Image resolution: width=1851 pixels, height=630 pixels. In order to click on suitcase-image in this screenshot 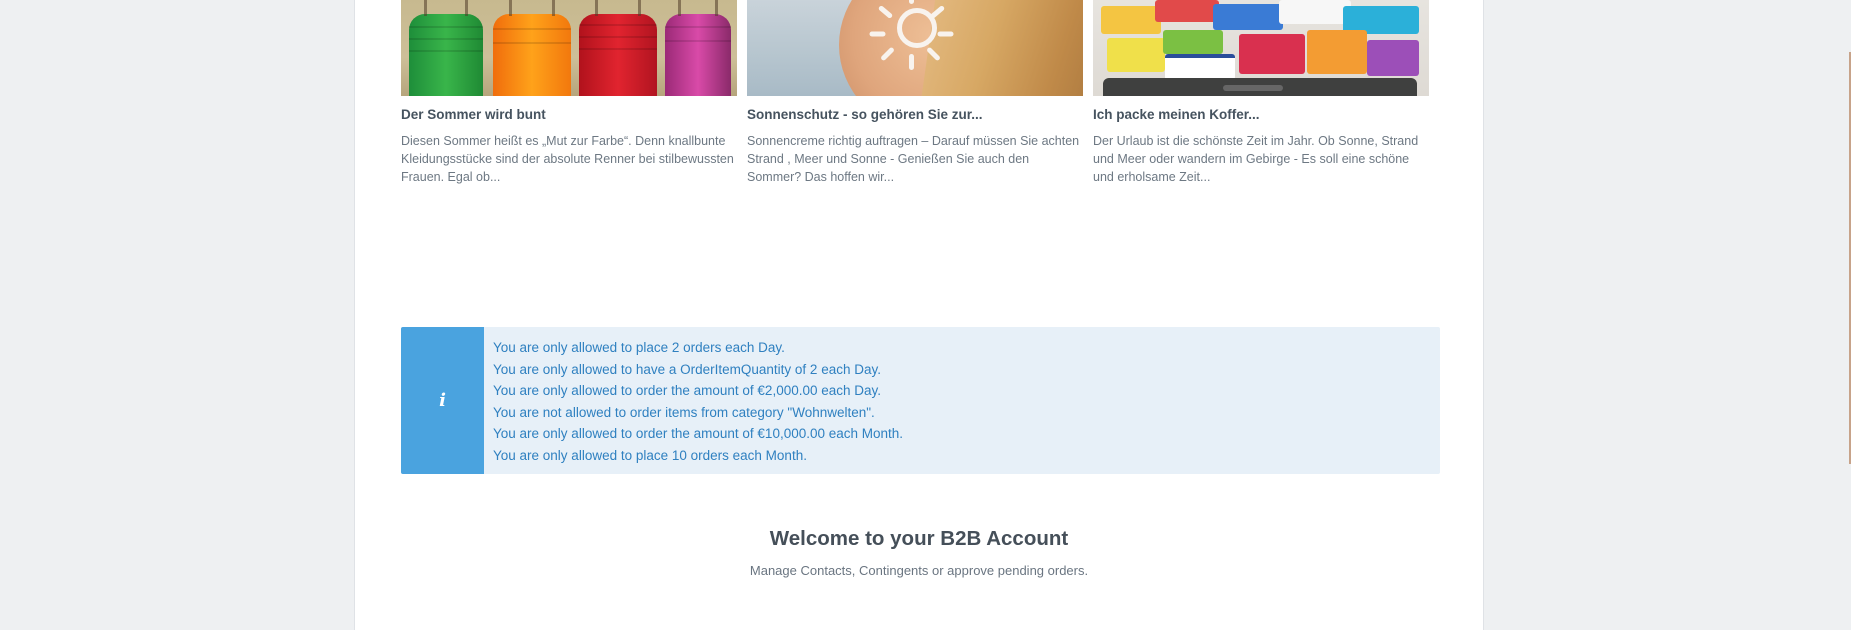, I will do `click(1261, 48)`.